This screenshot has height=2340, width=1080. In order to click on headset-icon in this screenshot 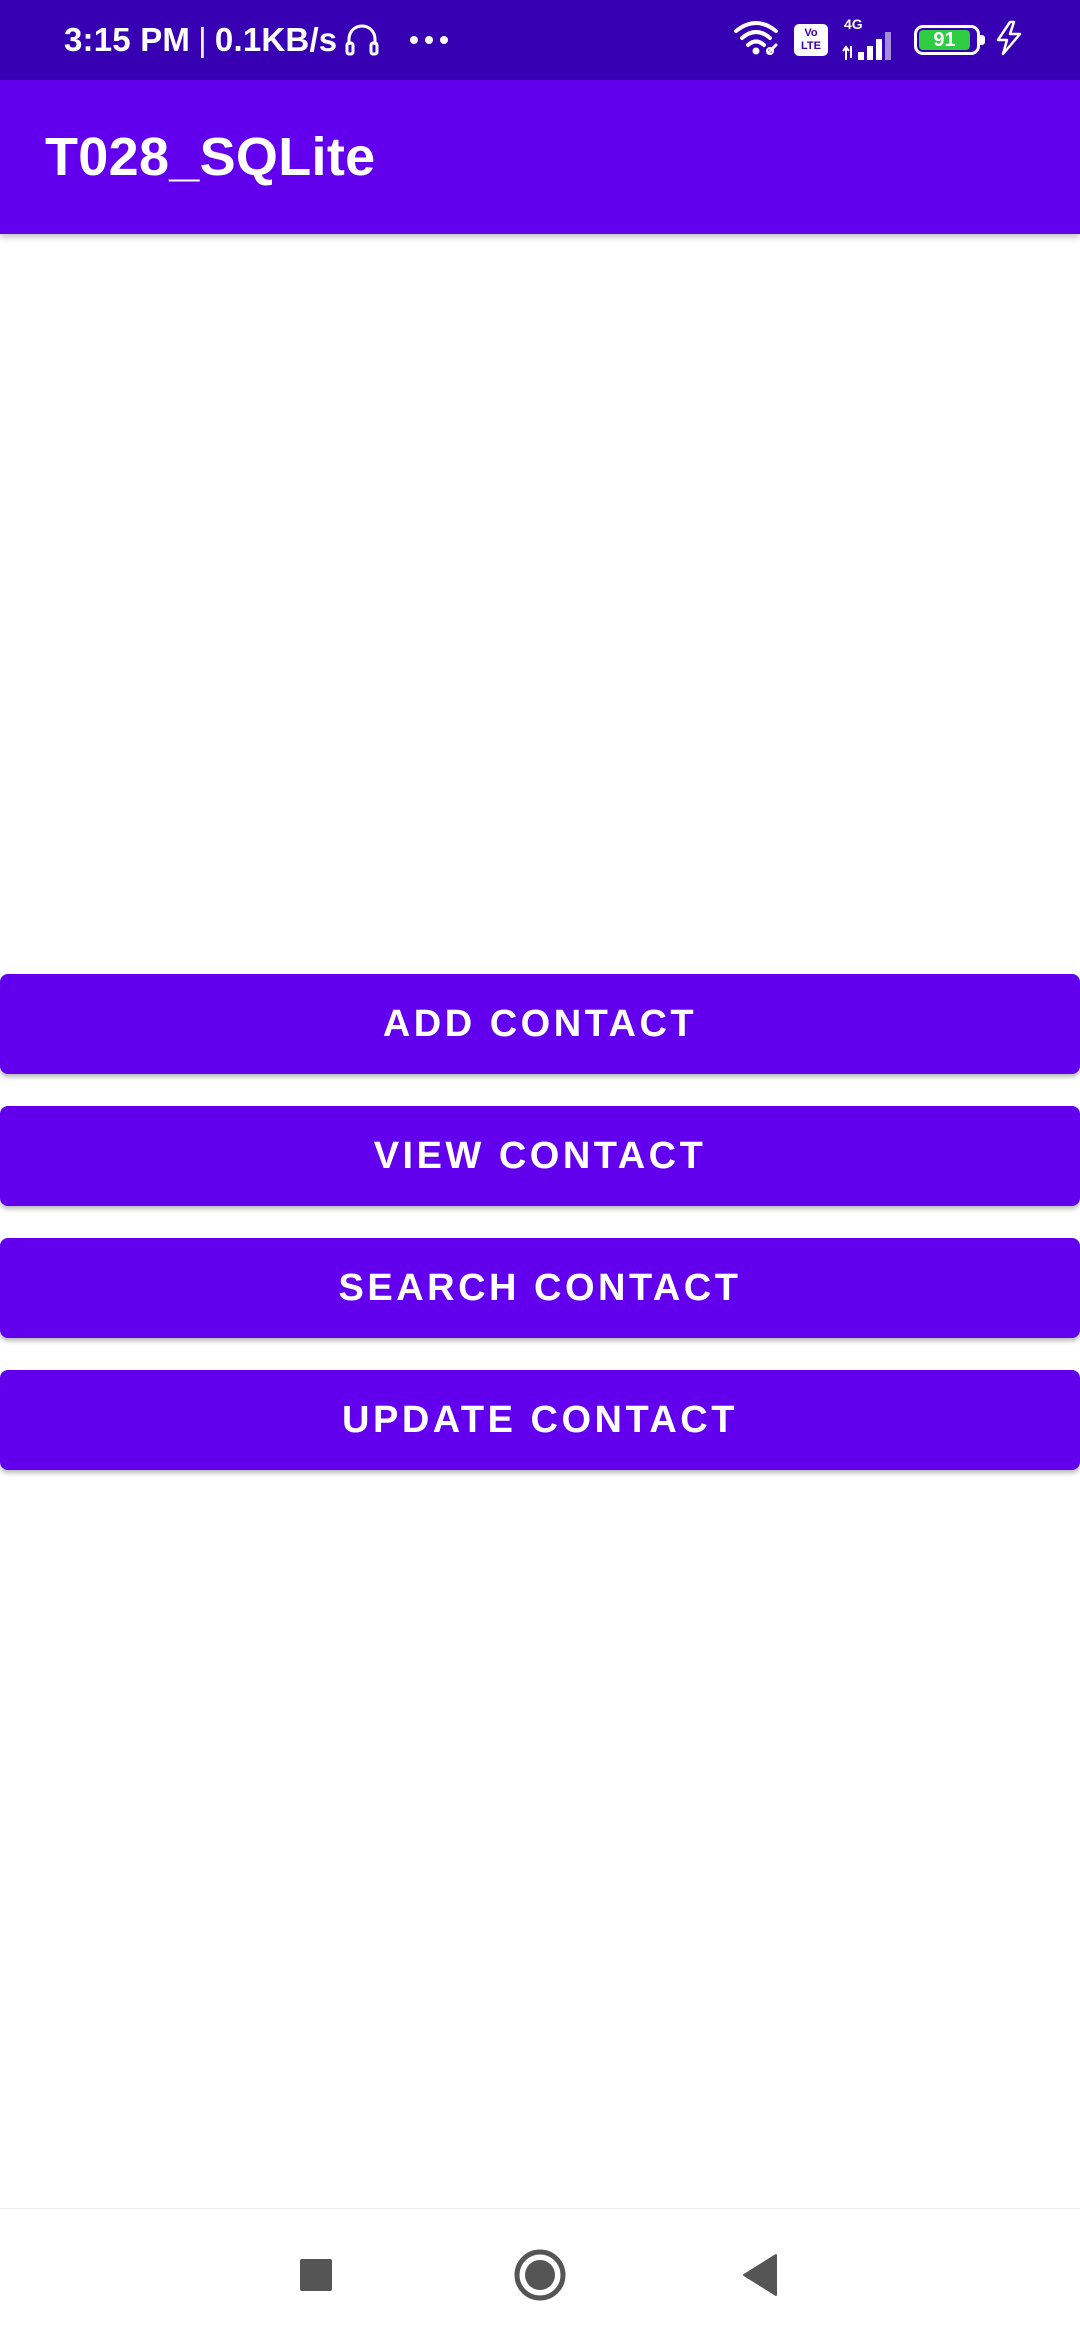, I will do `click(362, 40)`.